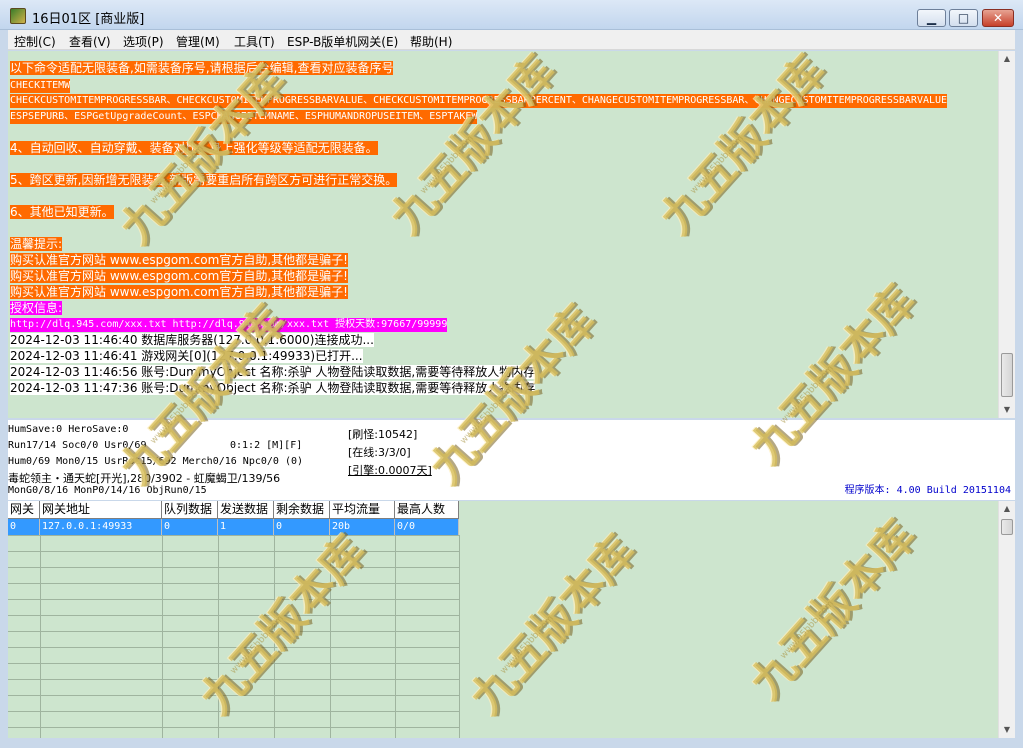  I want to click on table-row: 0 127.0.0.1:49933 0 1 0 20b 0/0, so click(233, 527).